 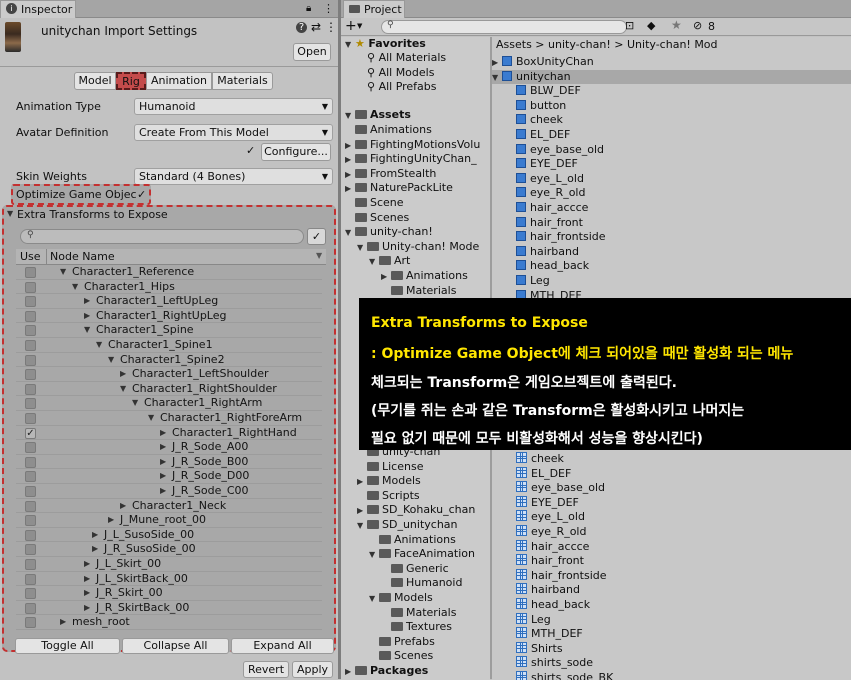 What do you see at coordinates (421, 583) in the screenshot?
I see `list-item: Humanoid` at bounding box center [421, 583].